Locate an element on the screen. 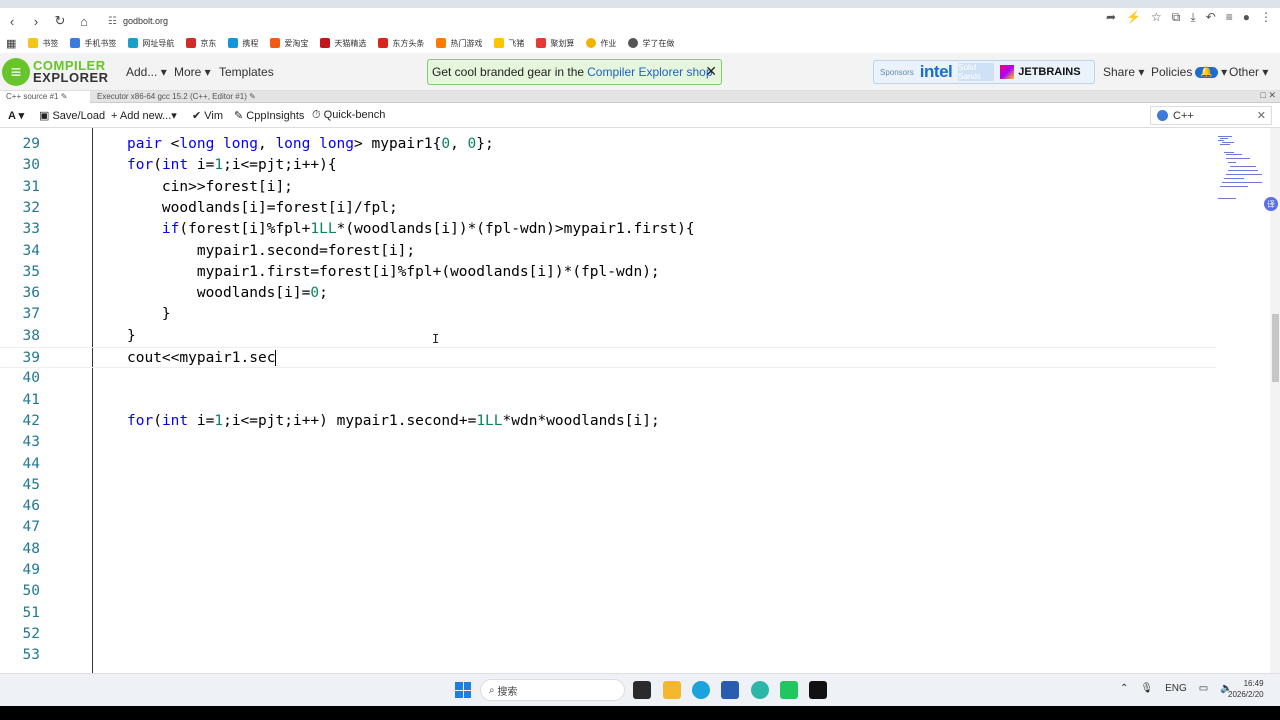 The image size is (1280, 720). clock: 16:49 2026/2/20 is located at coordinates (1246, 689).